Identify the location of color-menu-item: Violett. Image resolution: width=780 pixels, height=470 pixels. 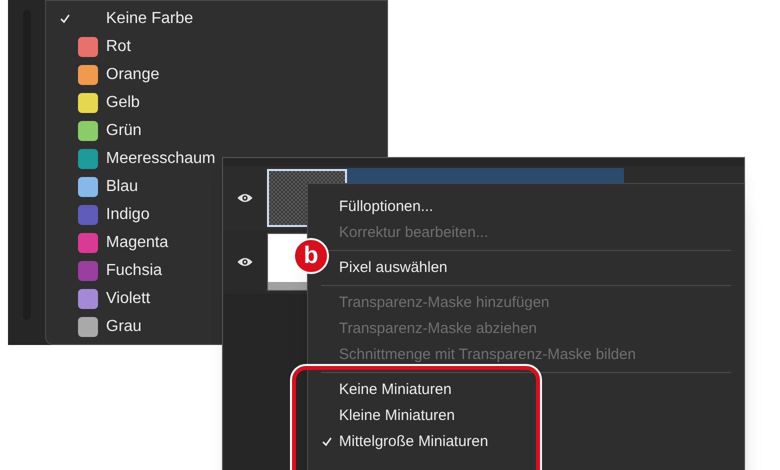
(101, 299).